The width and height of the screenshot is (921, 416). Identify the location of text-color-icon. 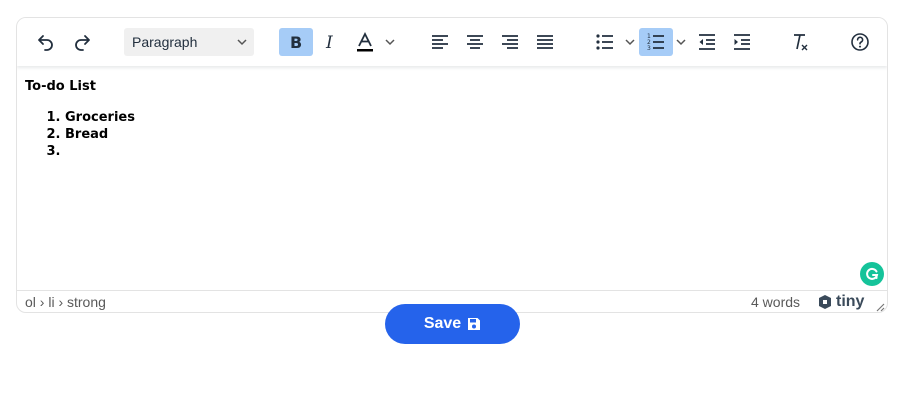
(365, 41).